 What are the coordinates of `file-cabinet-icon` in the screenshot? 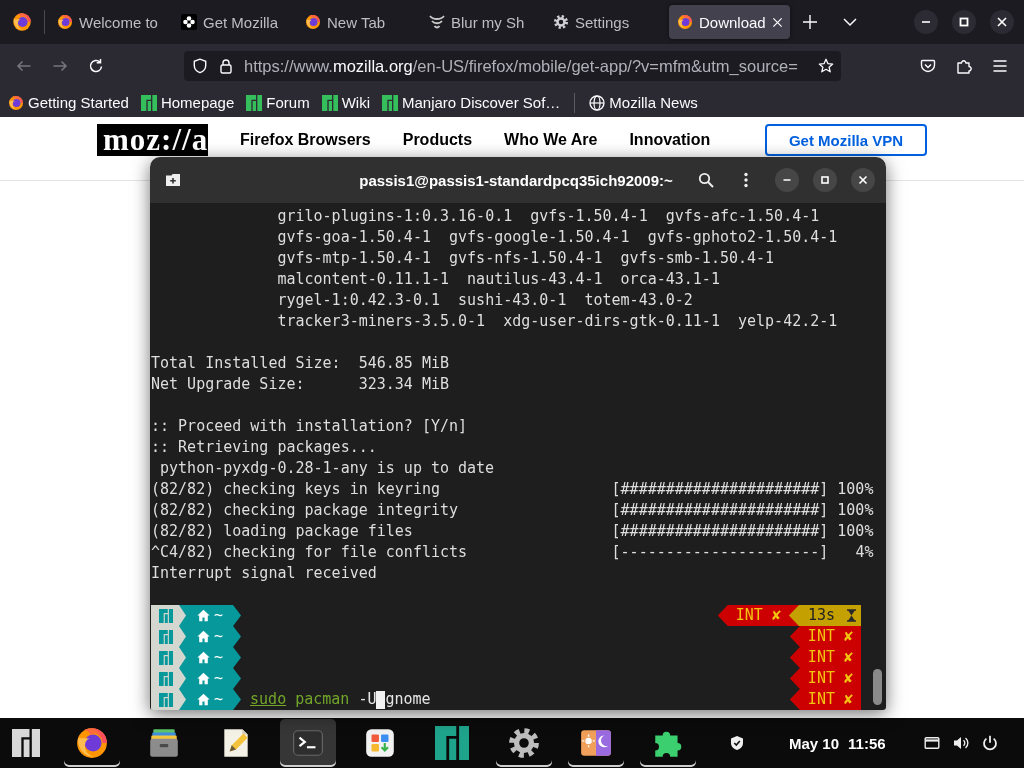 It's located at (164, 743).